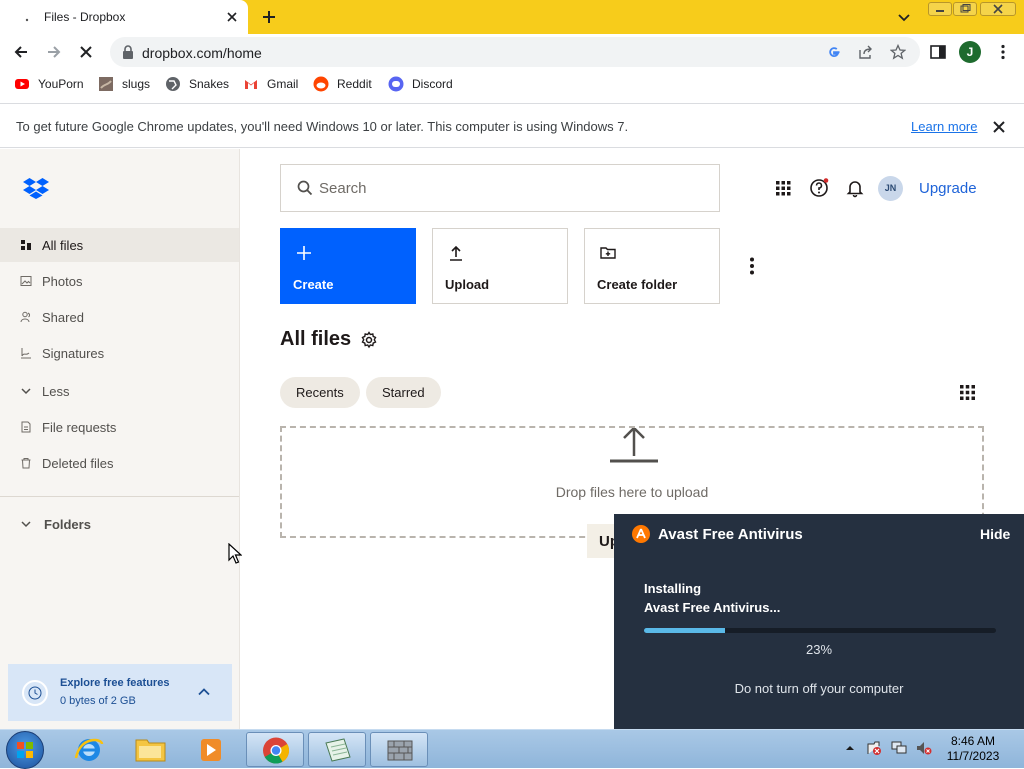 The height and width of the screenshot is (769, 1024). Describe the element at coordinates (967, 392) in the screenshot. I see `grid-view-icon` at that location.